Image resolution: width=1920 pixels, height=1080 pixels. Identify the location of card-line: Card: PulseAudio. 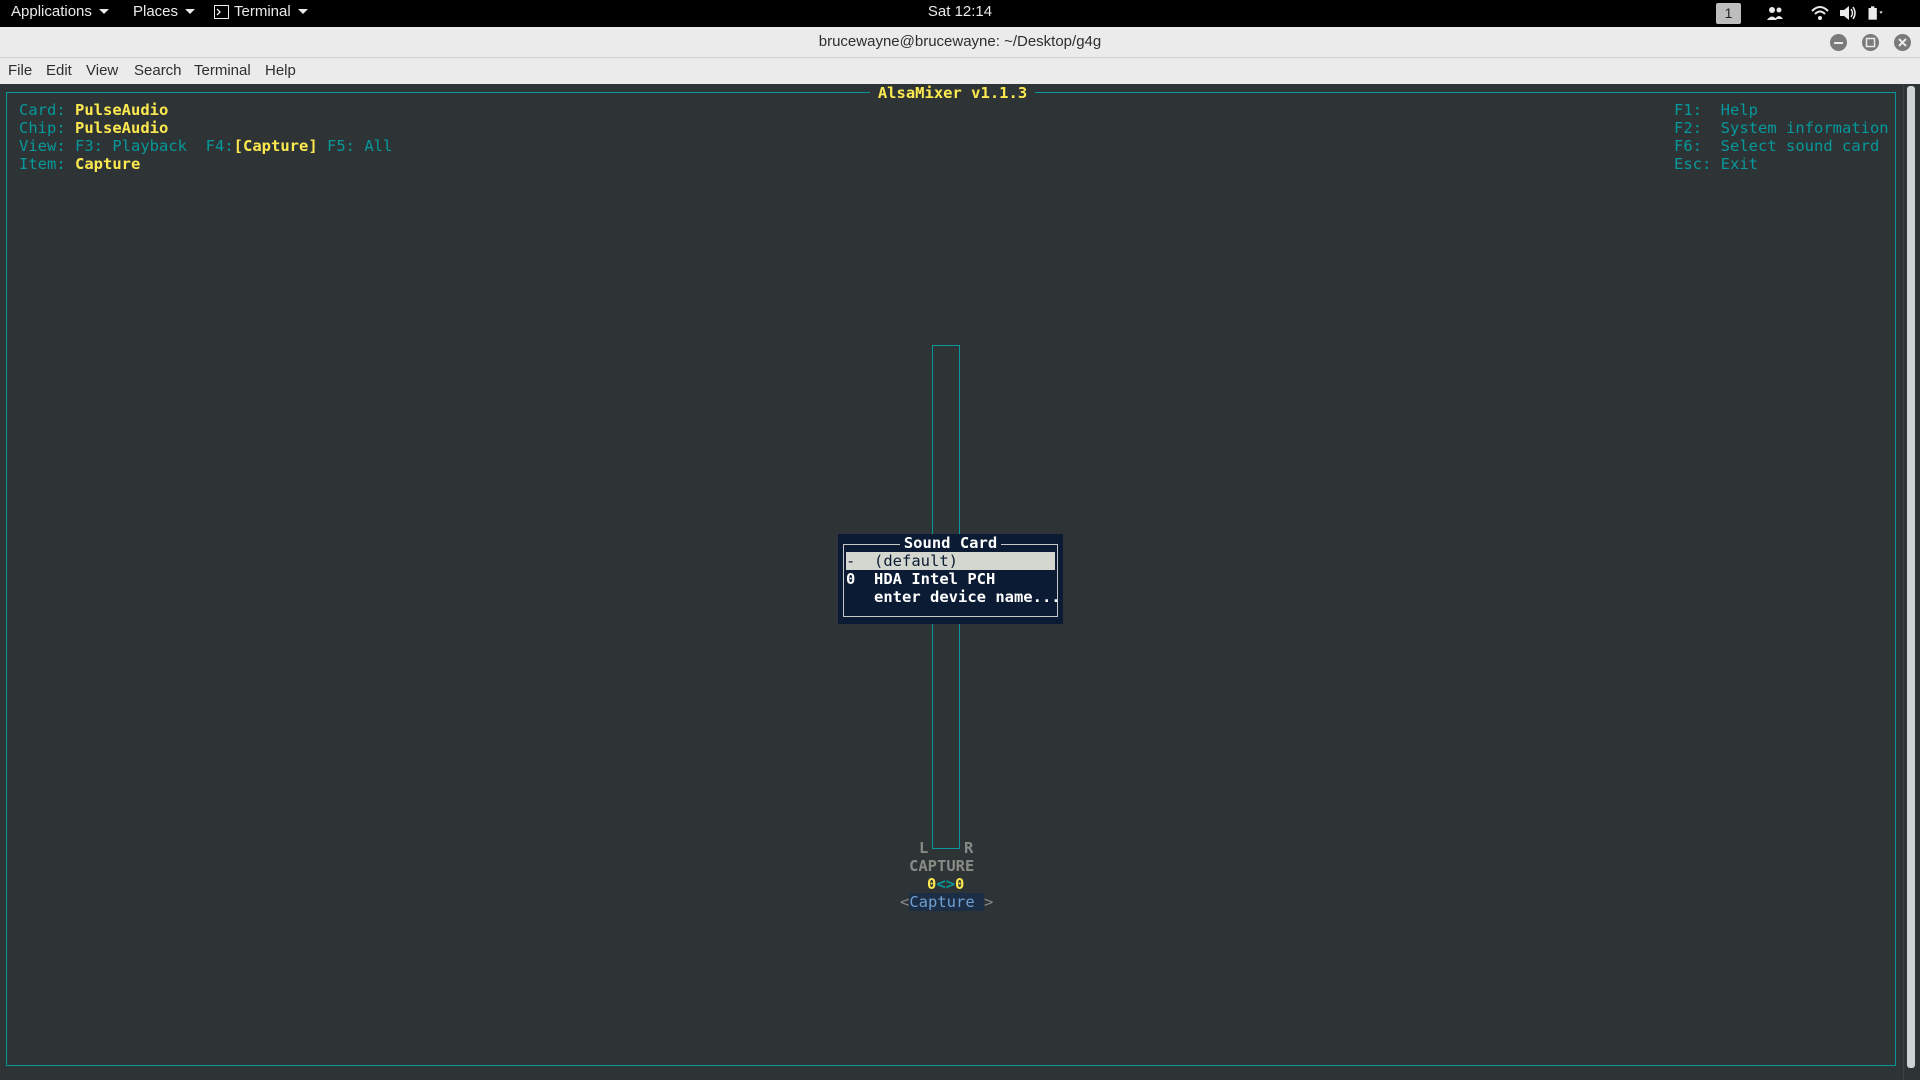
(93, 110).